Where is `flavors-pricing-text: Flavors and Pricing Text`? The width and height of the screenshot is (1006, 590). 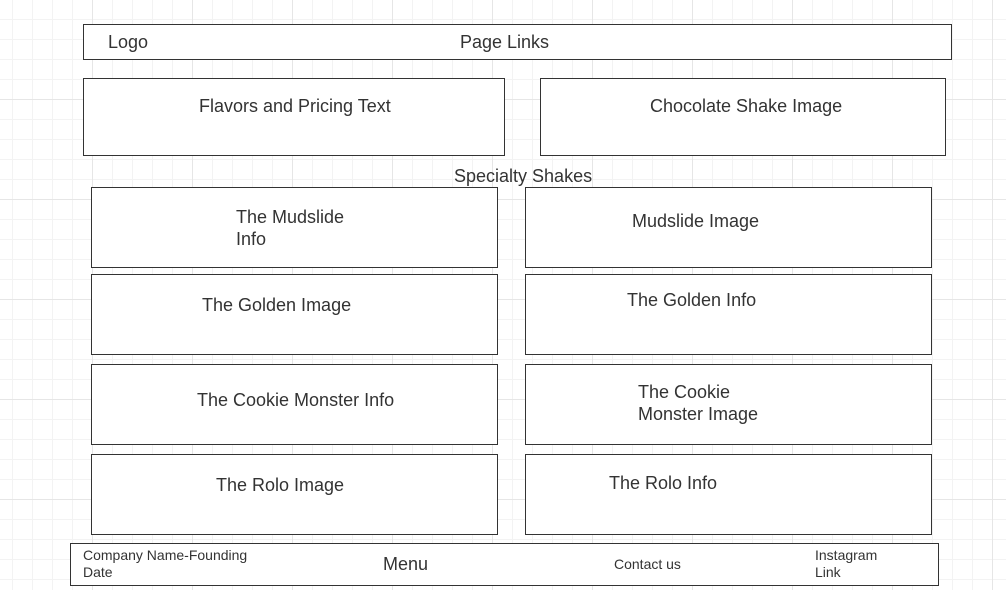
flavors-pricing-text: Flavors and Pricing Text is located at coordinates (295, 106).